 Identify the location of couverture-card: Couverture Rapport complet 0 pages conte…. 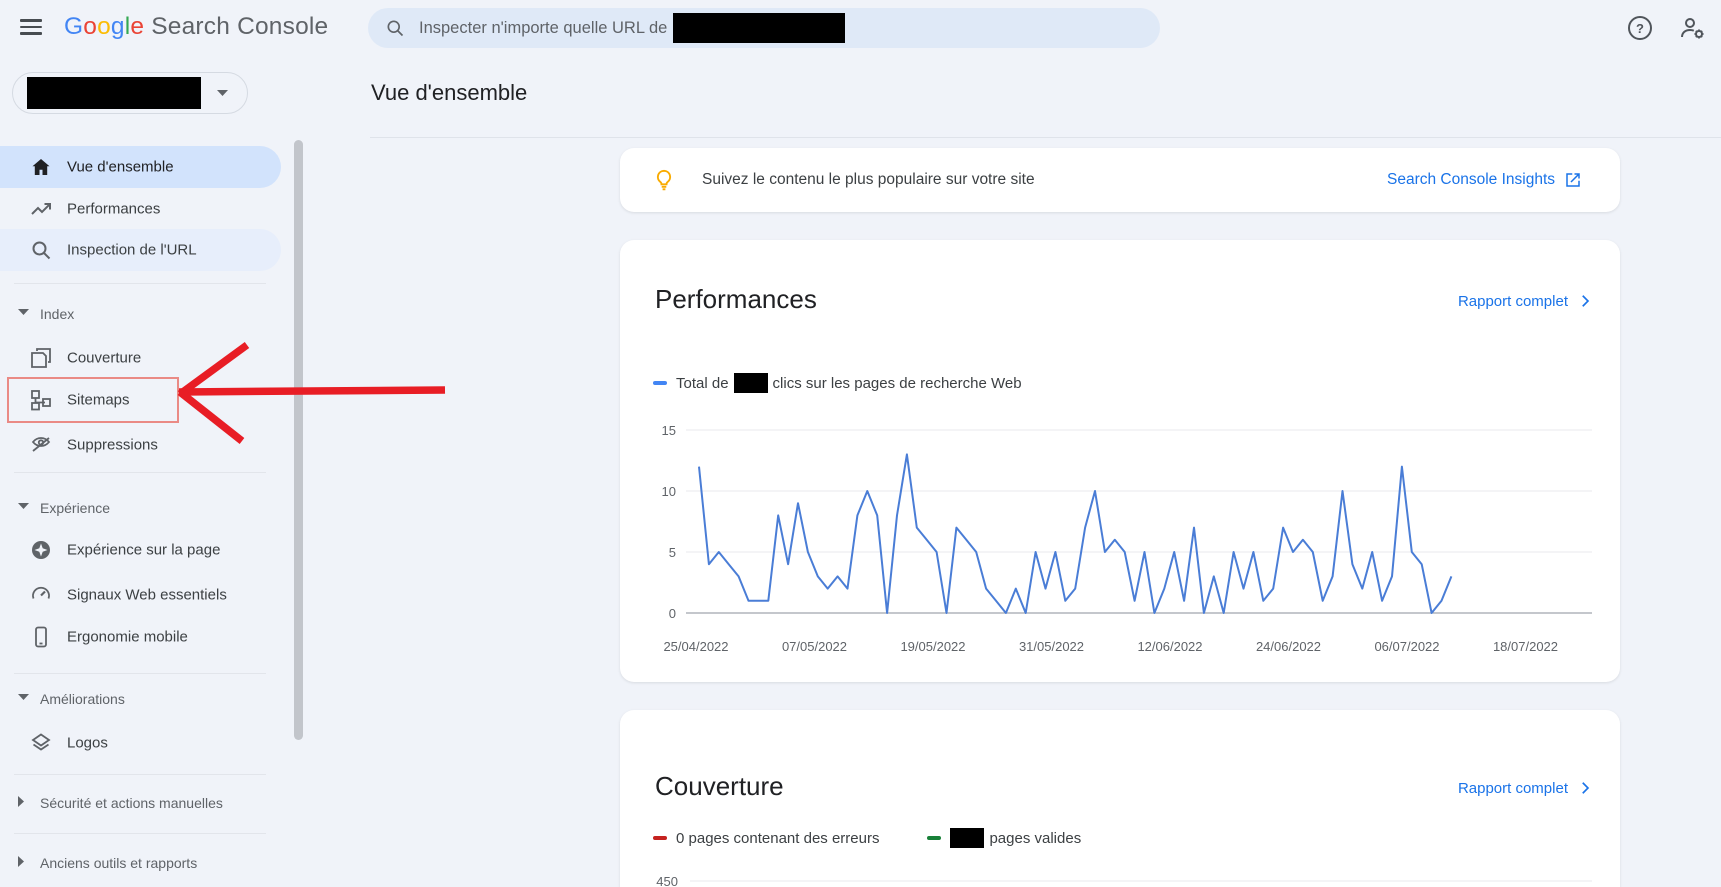
(1120, 798).